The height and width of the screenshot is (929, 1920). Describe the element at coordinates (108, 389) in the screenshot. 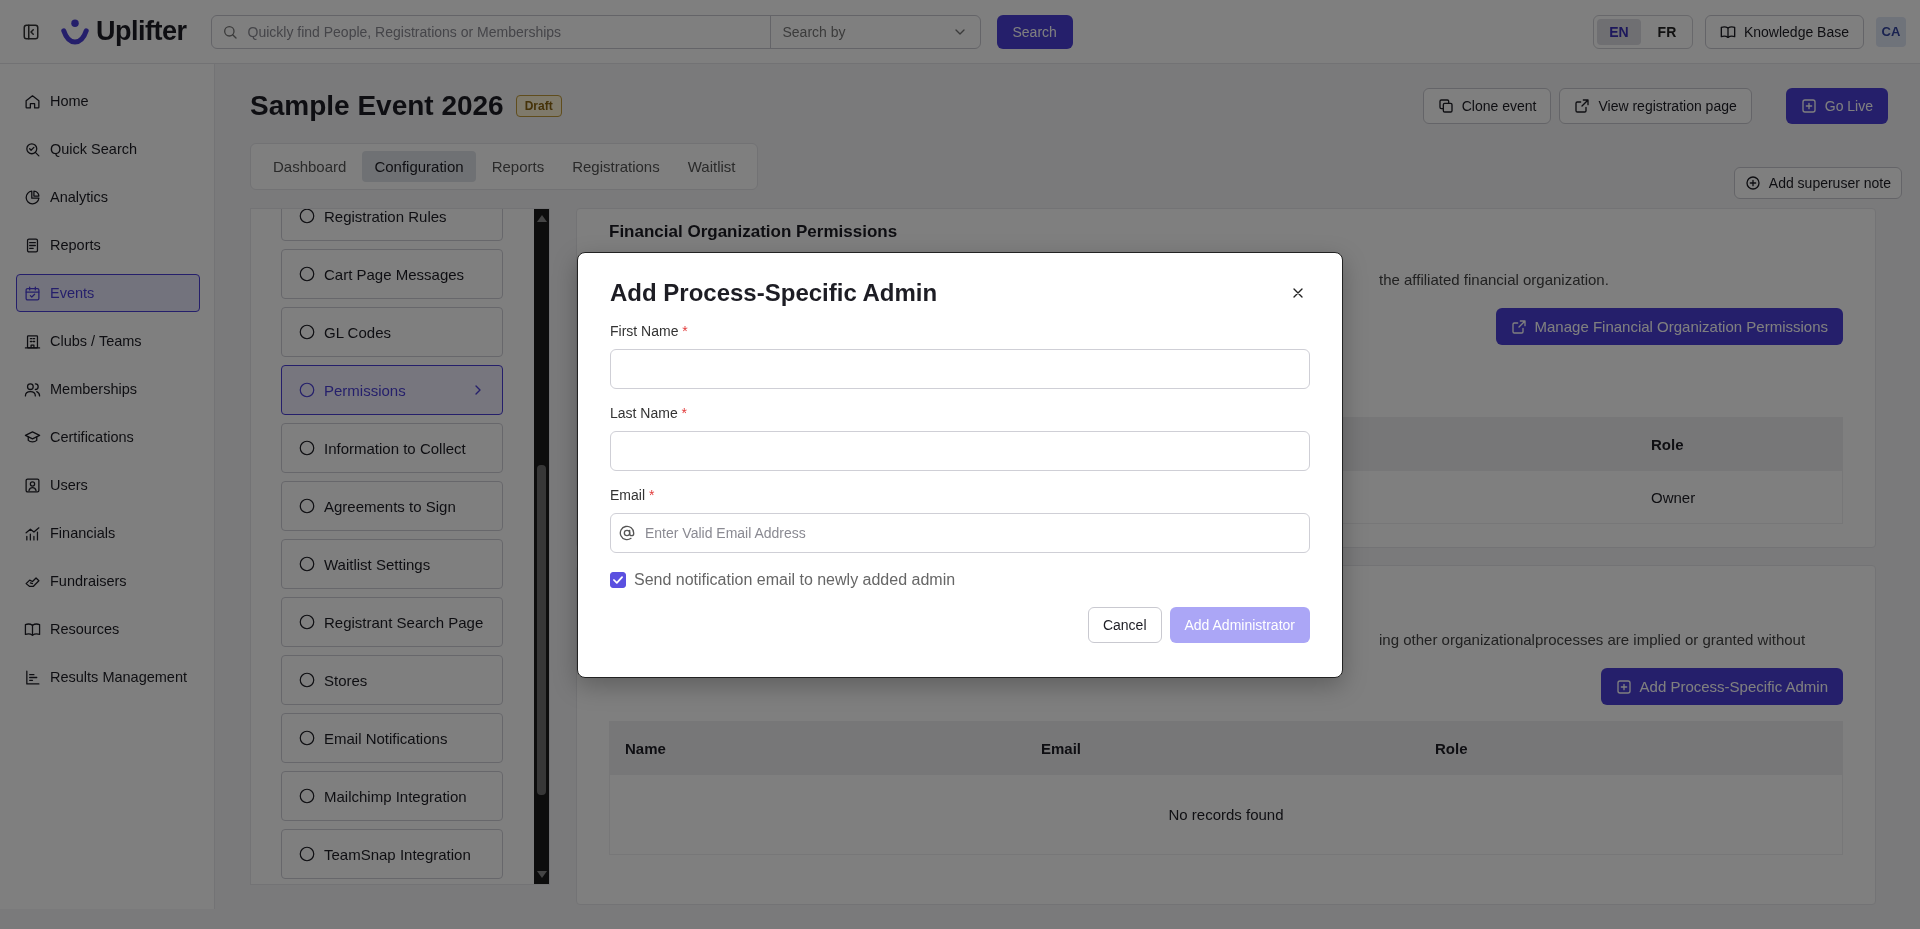

I see `sidebar-item: Memberships` at that location.